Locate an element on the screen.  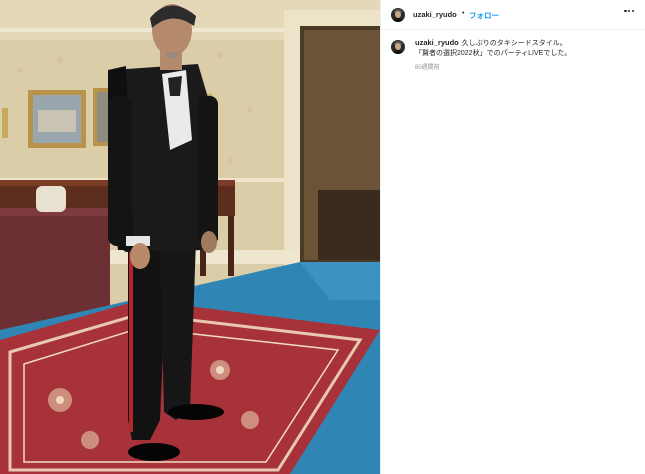
caption-avatar is located at coordinates (398, 47).